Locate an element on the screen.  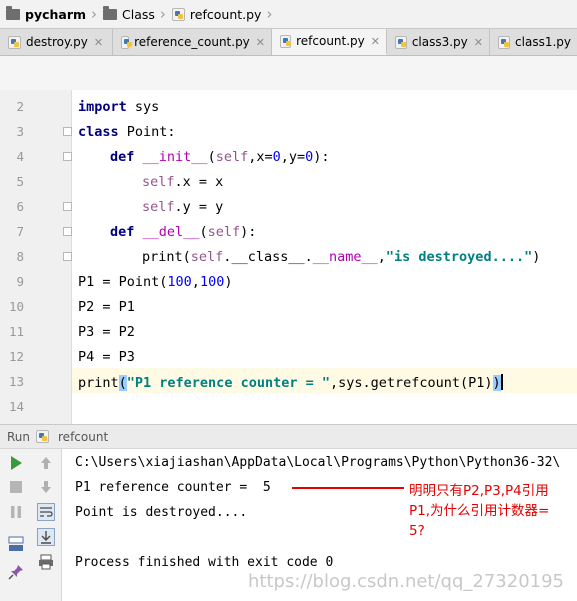
breadcrumb: pycharm › Class › refcount.py › is located at coordinates (288, 14).